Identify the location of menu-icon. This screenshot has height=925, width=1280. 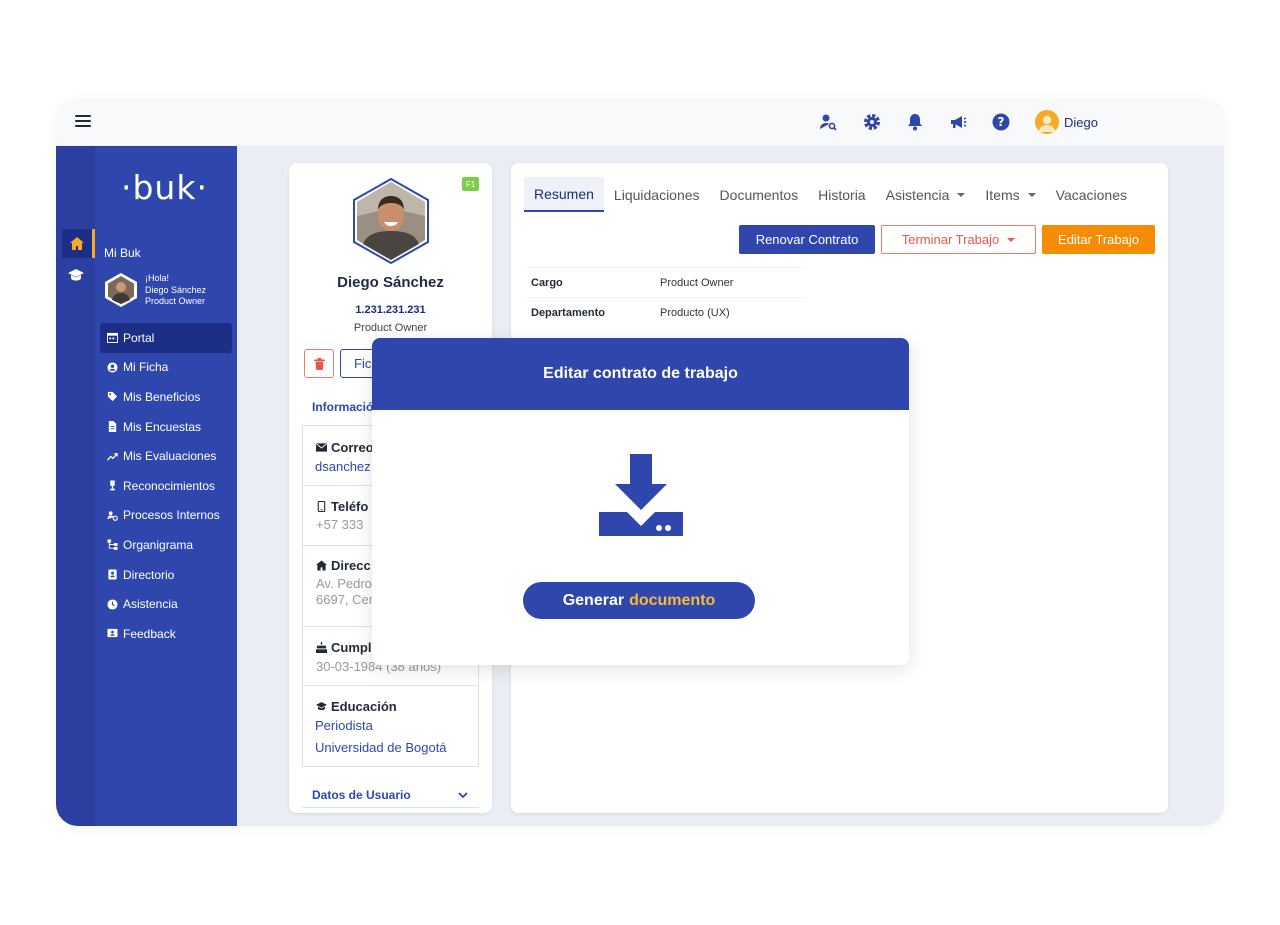
(83, 122).